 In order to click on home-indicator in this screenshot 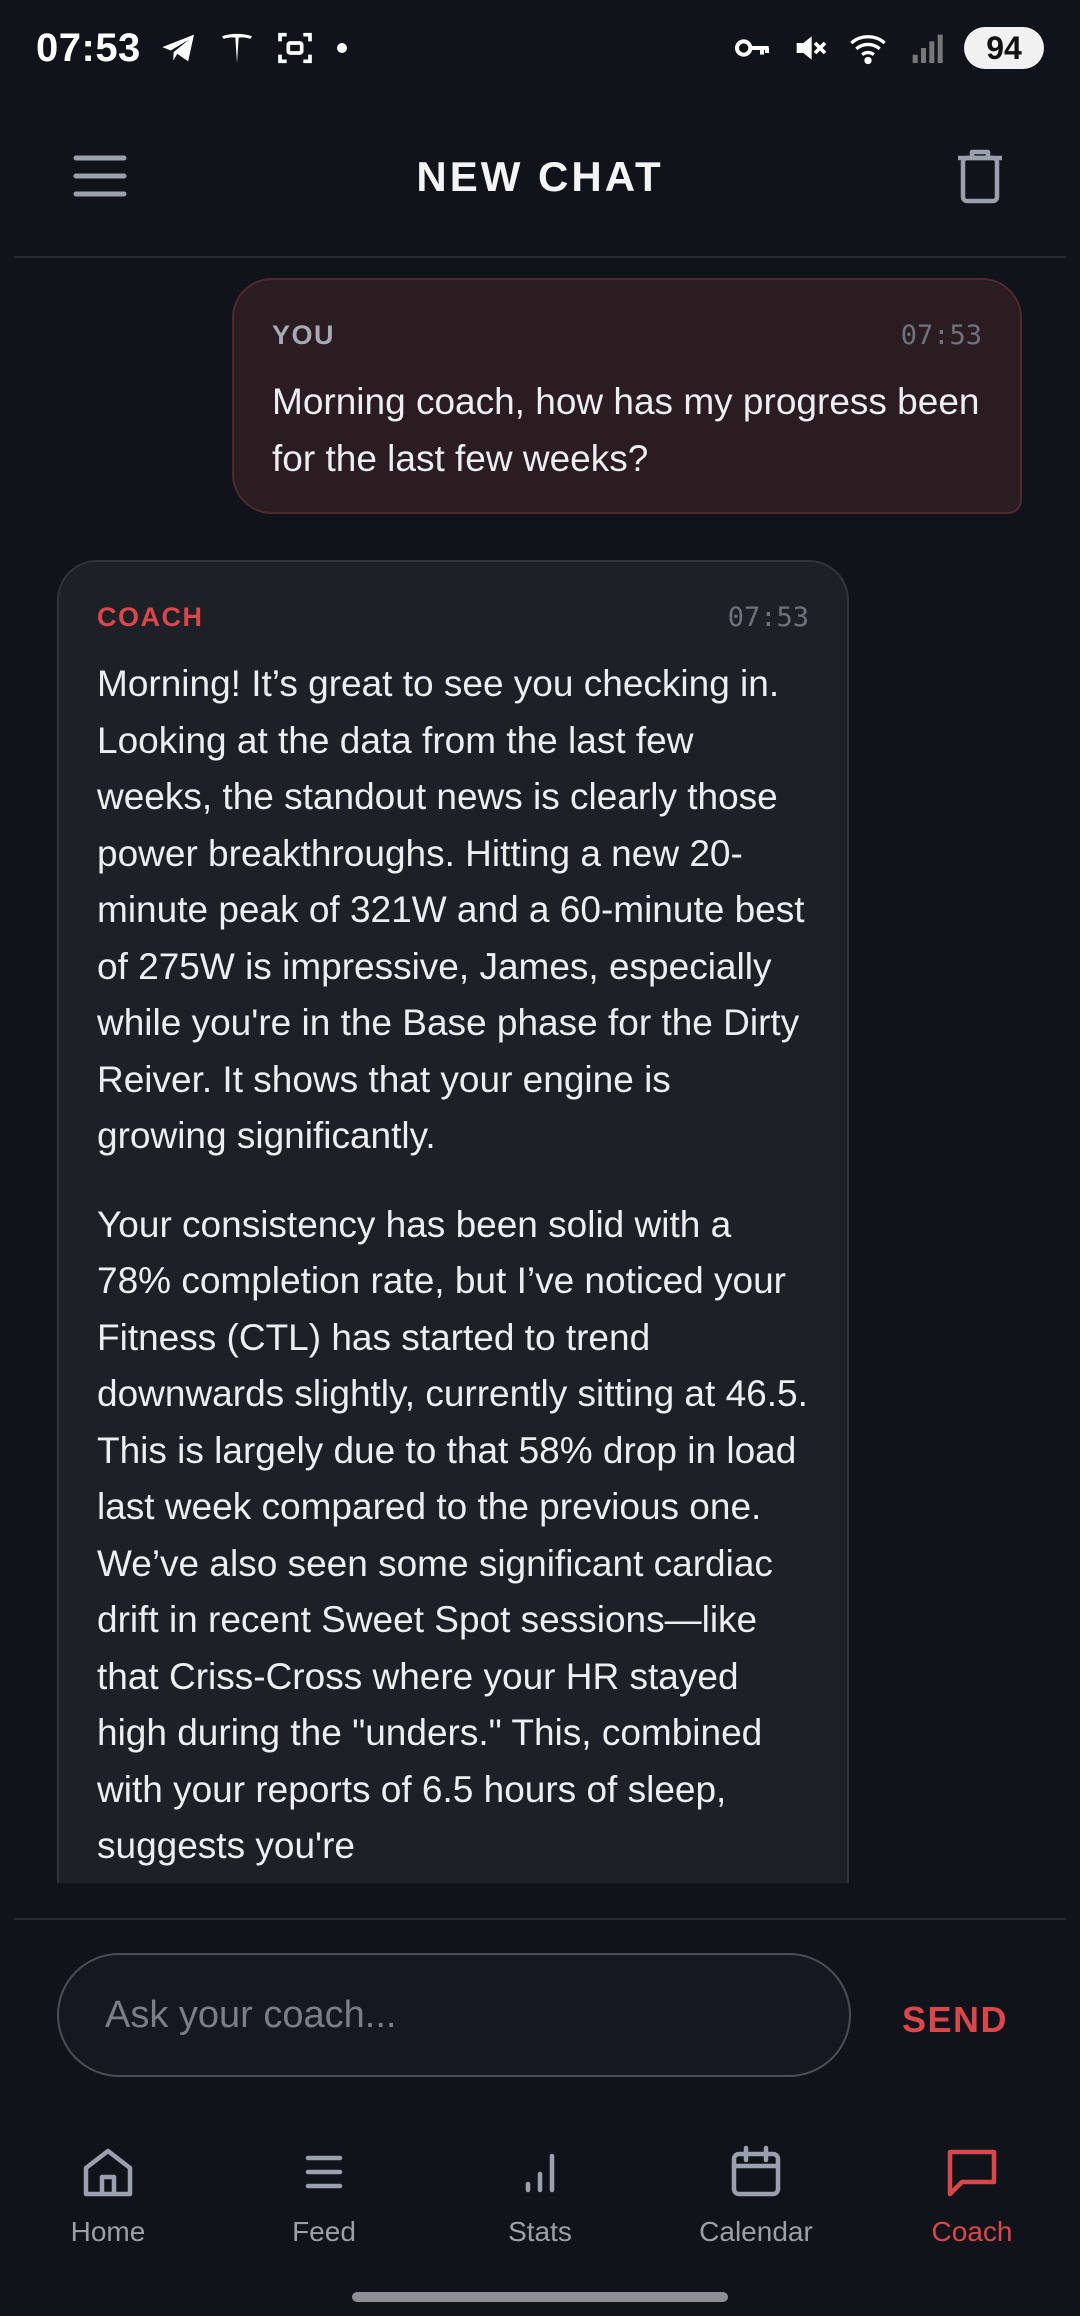, I will do `click(540, 2297)`.